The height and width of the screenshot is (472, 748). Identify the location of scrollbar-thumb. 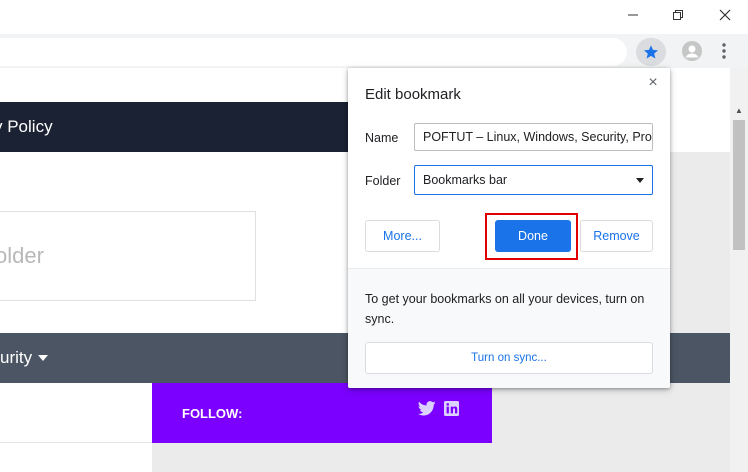
(739, 185).